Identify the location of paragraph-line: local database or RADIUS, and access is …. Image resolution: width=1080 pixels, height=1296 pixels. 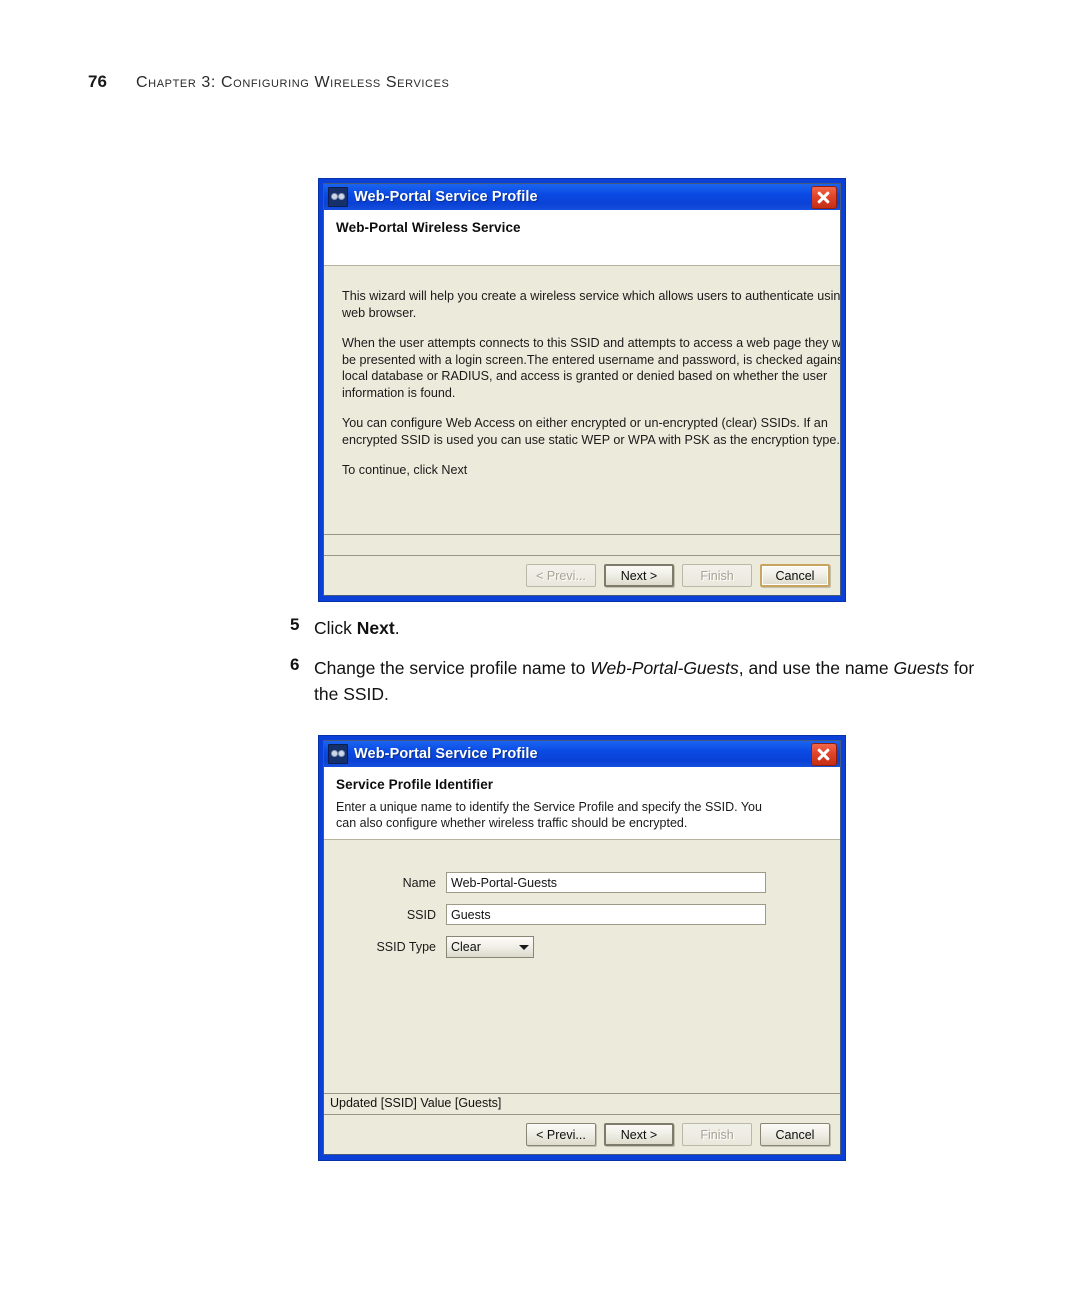
(585, 376).